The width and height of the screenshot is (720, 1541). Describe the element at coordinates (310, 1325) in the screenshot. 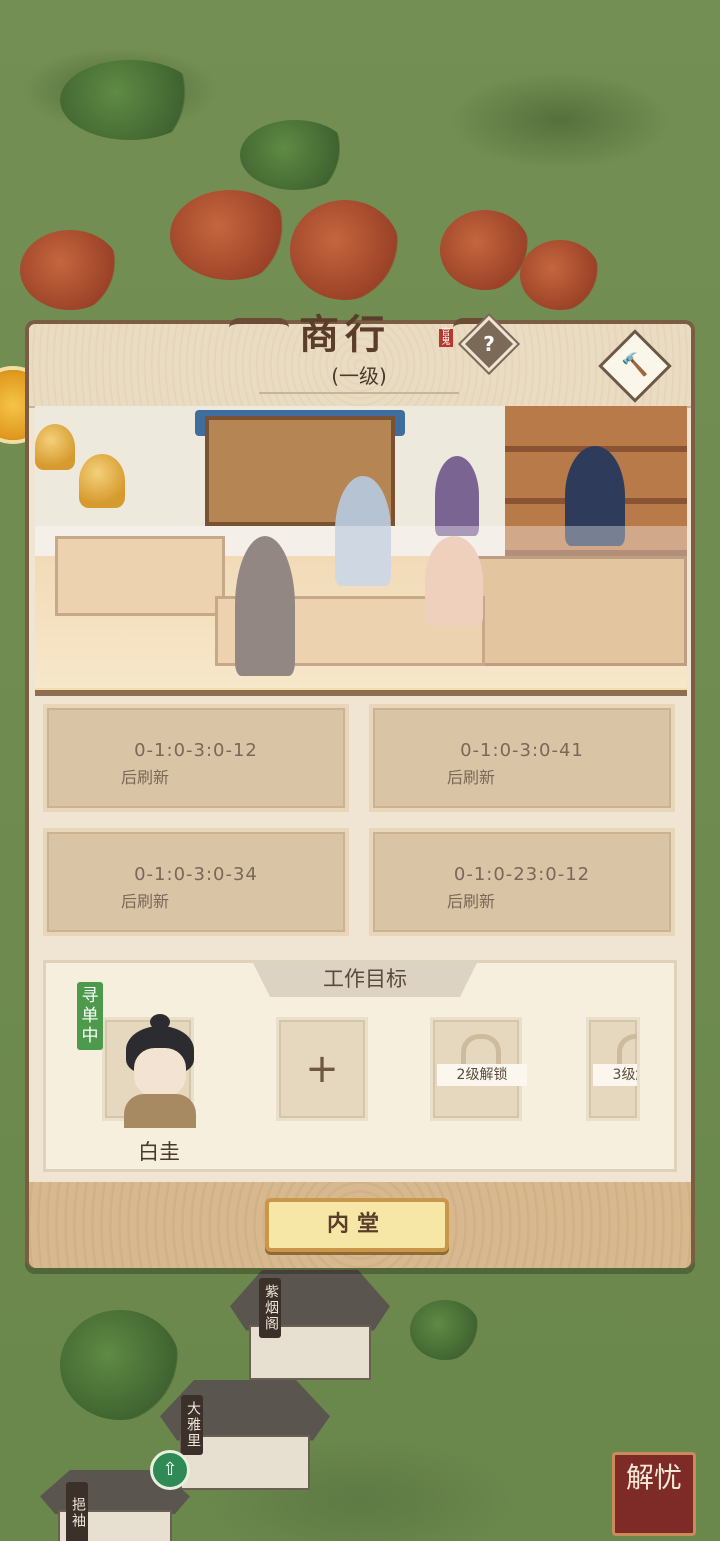

I see `building-ziyange` at that location.